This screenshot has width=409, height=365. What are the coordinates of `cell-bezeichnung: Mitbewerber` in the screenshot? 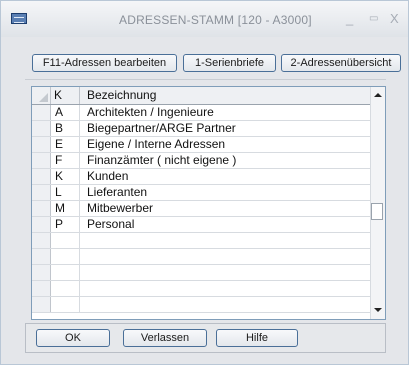 It's located at (226, 208).